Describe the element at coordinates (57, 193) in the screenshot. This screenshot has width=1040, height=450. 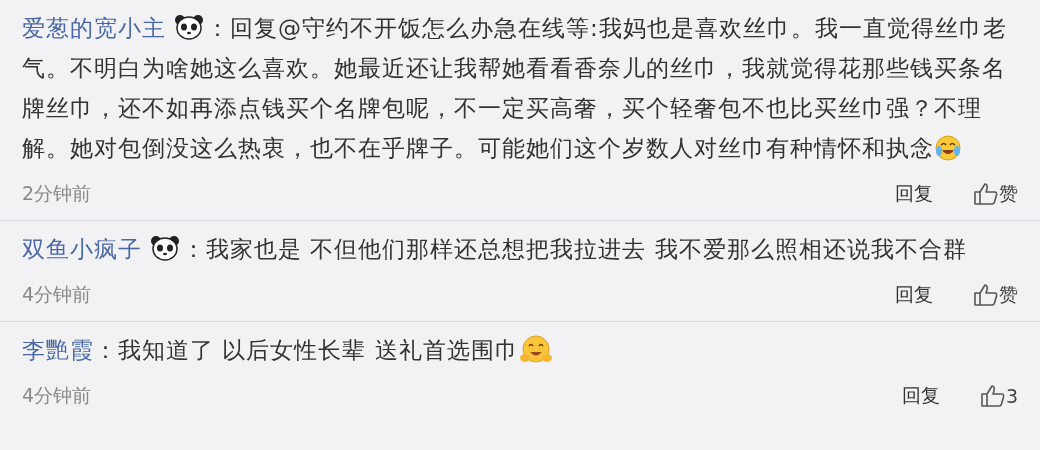
I see `timestamp: 2分钟前` at that location.